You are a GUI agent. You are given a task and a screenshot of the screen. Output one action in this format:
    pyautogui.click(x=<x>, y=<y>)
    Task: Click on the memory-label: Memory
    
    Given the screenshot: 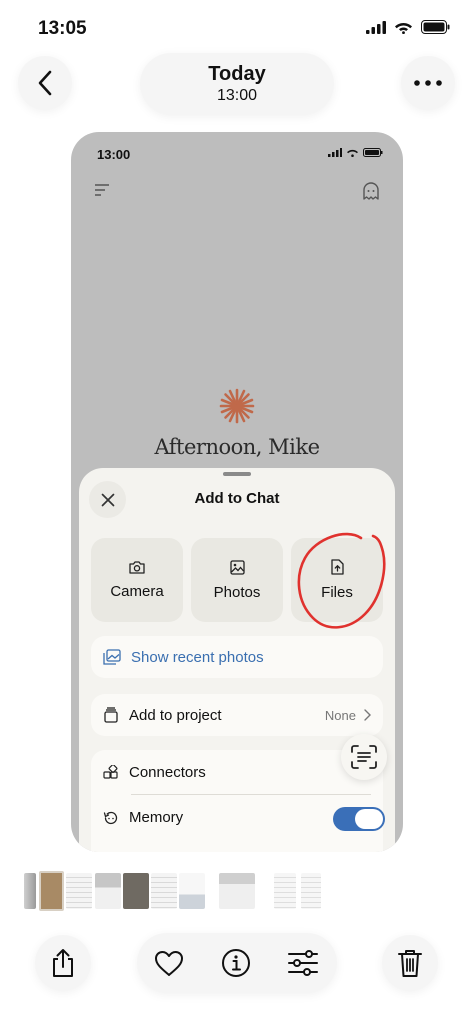 What is the action you would take?
    pyautogui.click(x=156, y=817)
    